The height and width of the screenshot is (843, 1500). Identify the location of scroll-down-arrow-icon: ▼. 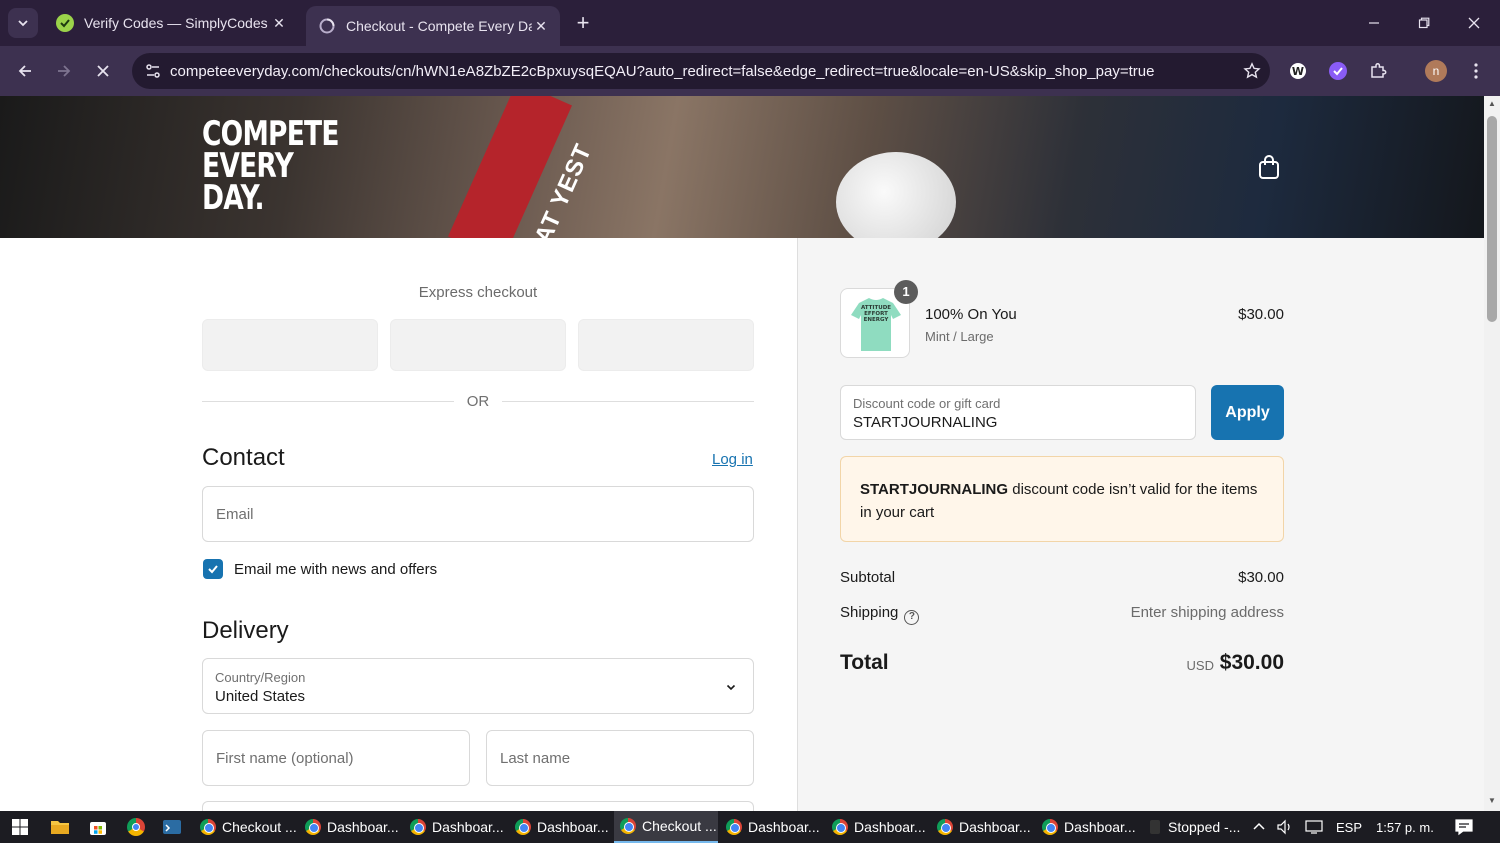
(1492, 801).